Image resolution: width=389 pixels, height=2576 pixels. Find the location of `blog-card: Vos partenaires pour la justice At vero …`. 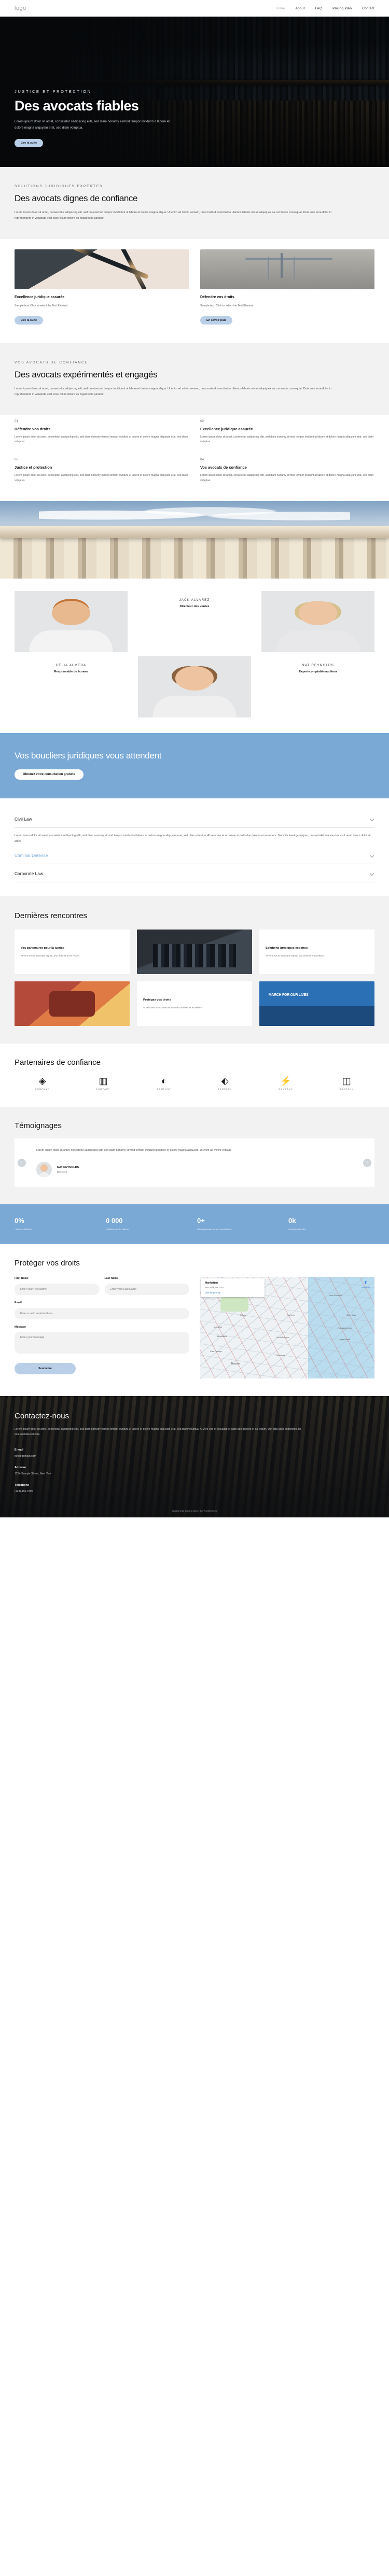

blog-card: Vos partenaires pour la justice At vero … is located at coordinates (73, 952).